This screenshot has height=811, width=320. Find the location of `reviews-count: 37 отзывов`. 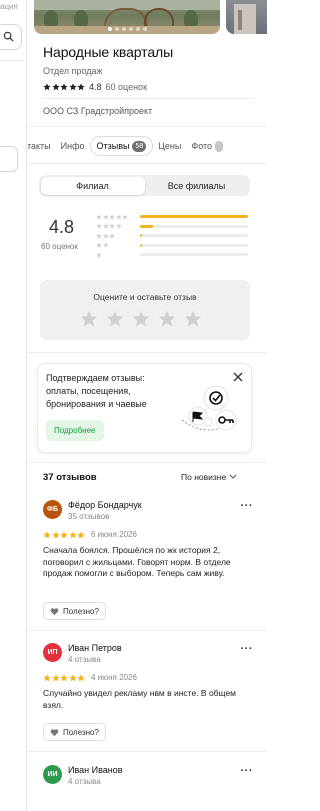

reviews-count: 37 отзывов is located at coordinates (70, 477).